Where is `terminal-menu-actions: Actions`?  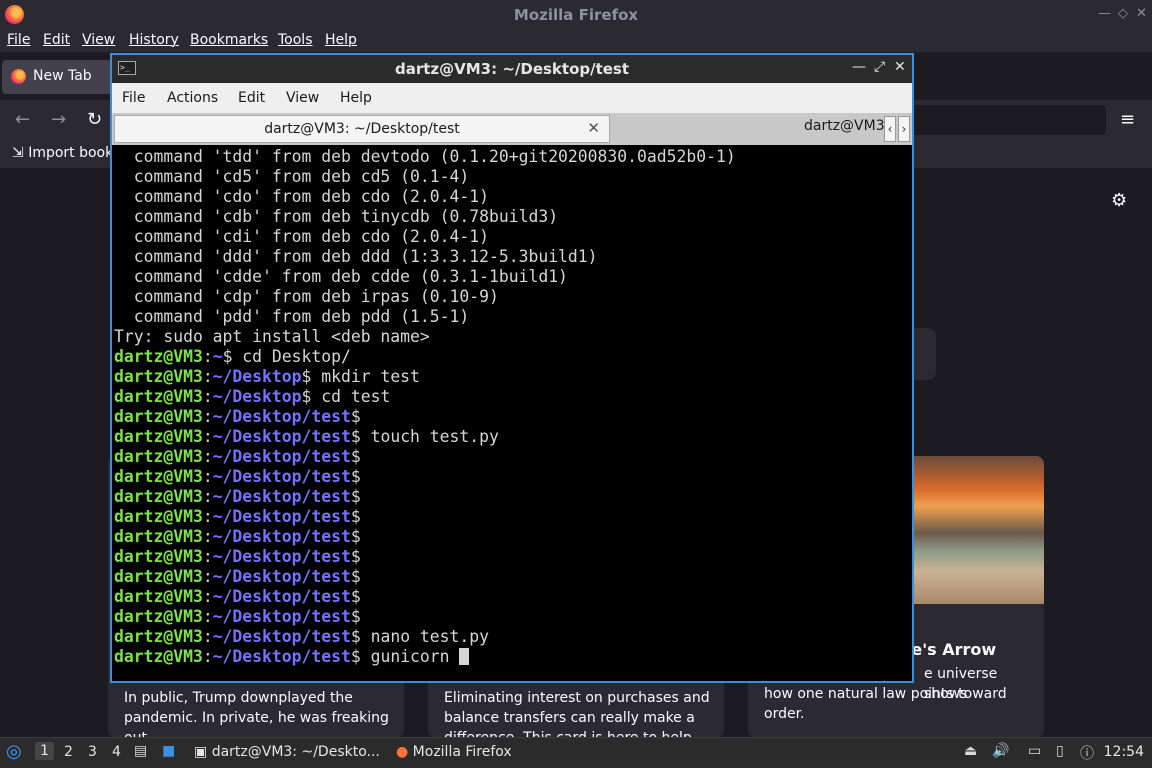
terminal-menu-actions: Actions is located at coordinates (192, 98).